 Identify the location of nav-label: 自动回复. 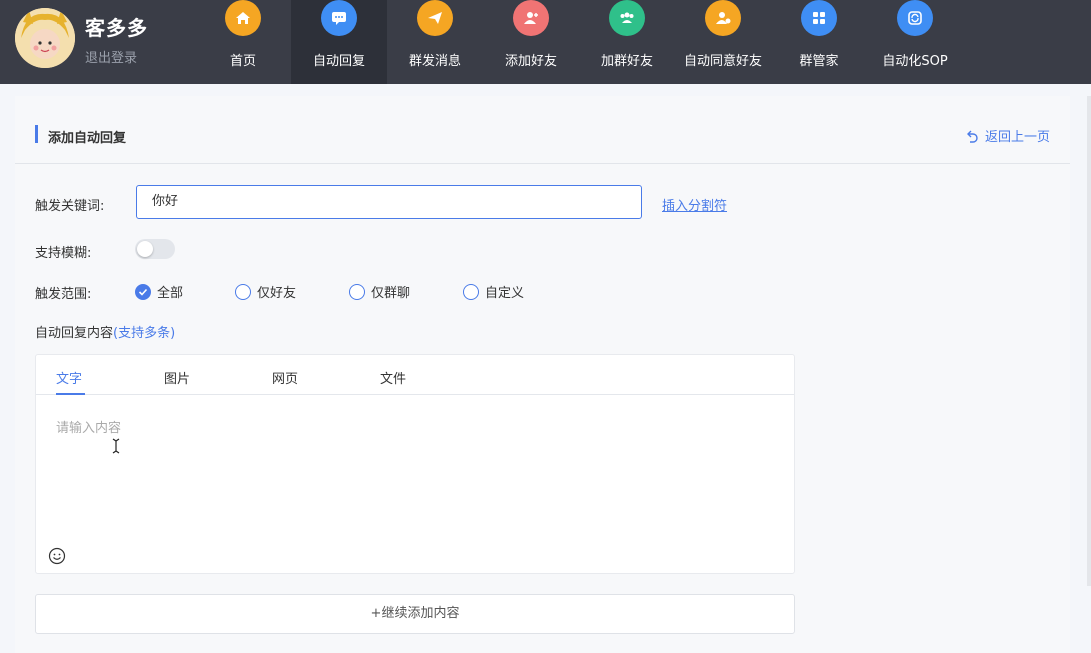
(338, 61).